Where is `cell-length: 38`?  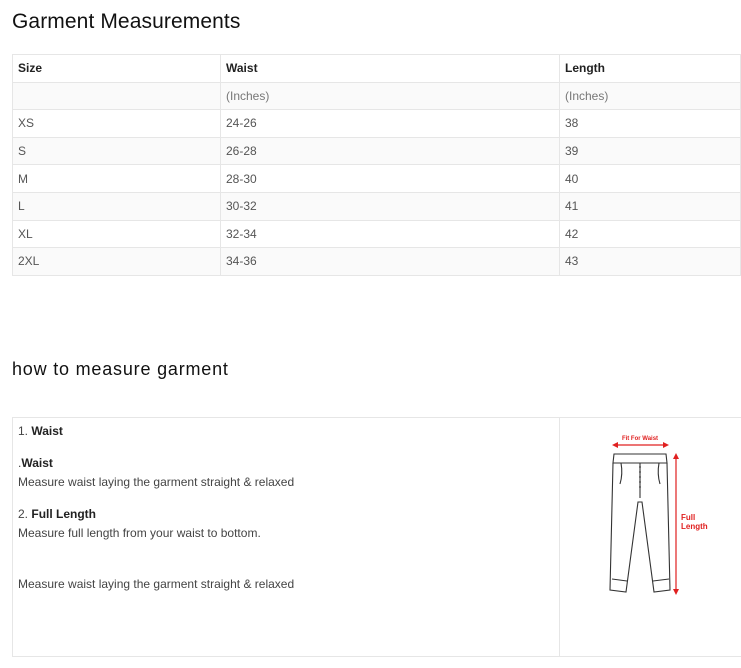
cell-length: 38 is located at coordinates (650, 123).